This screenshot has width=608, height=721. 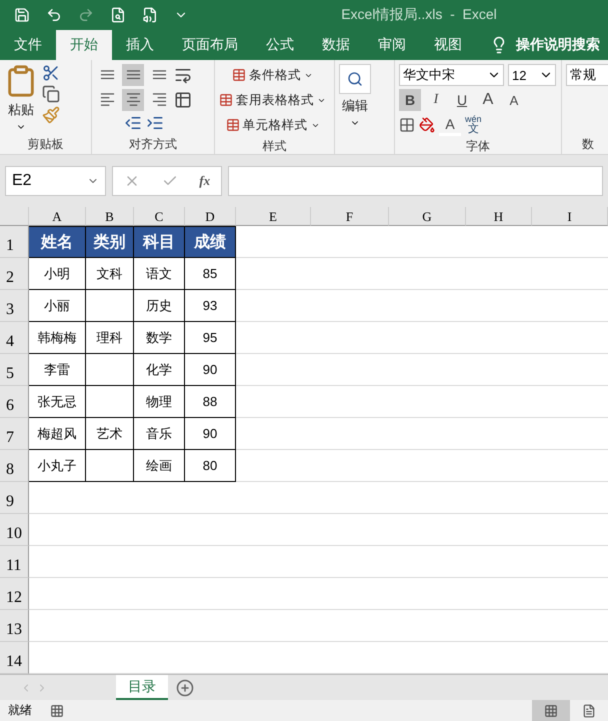 What do you see at coordinates (488, 100) in the screenshot?
I see `grow-font-button: A` at bounding box center [488, 100].